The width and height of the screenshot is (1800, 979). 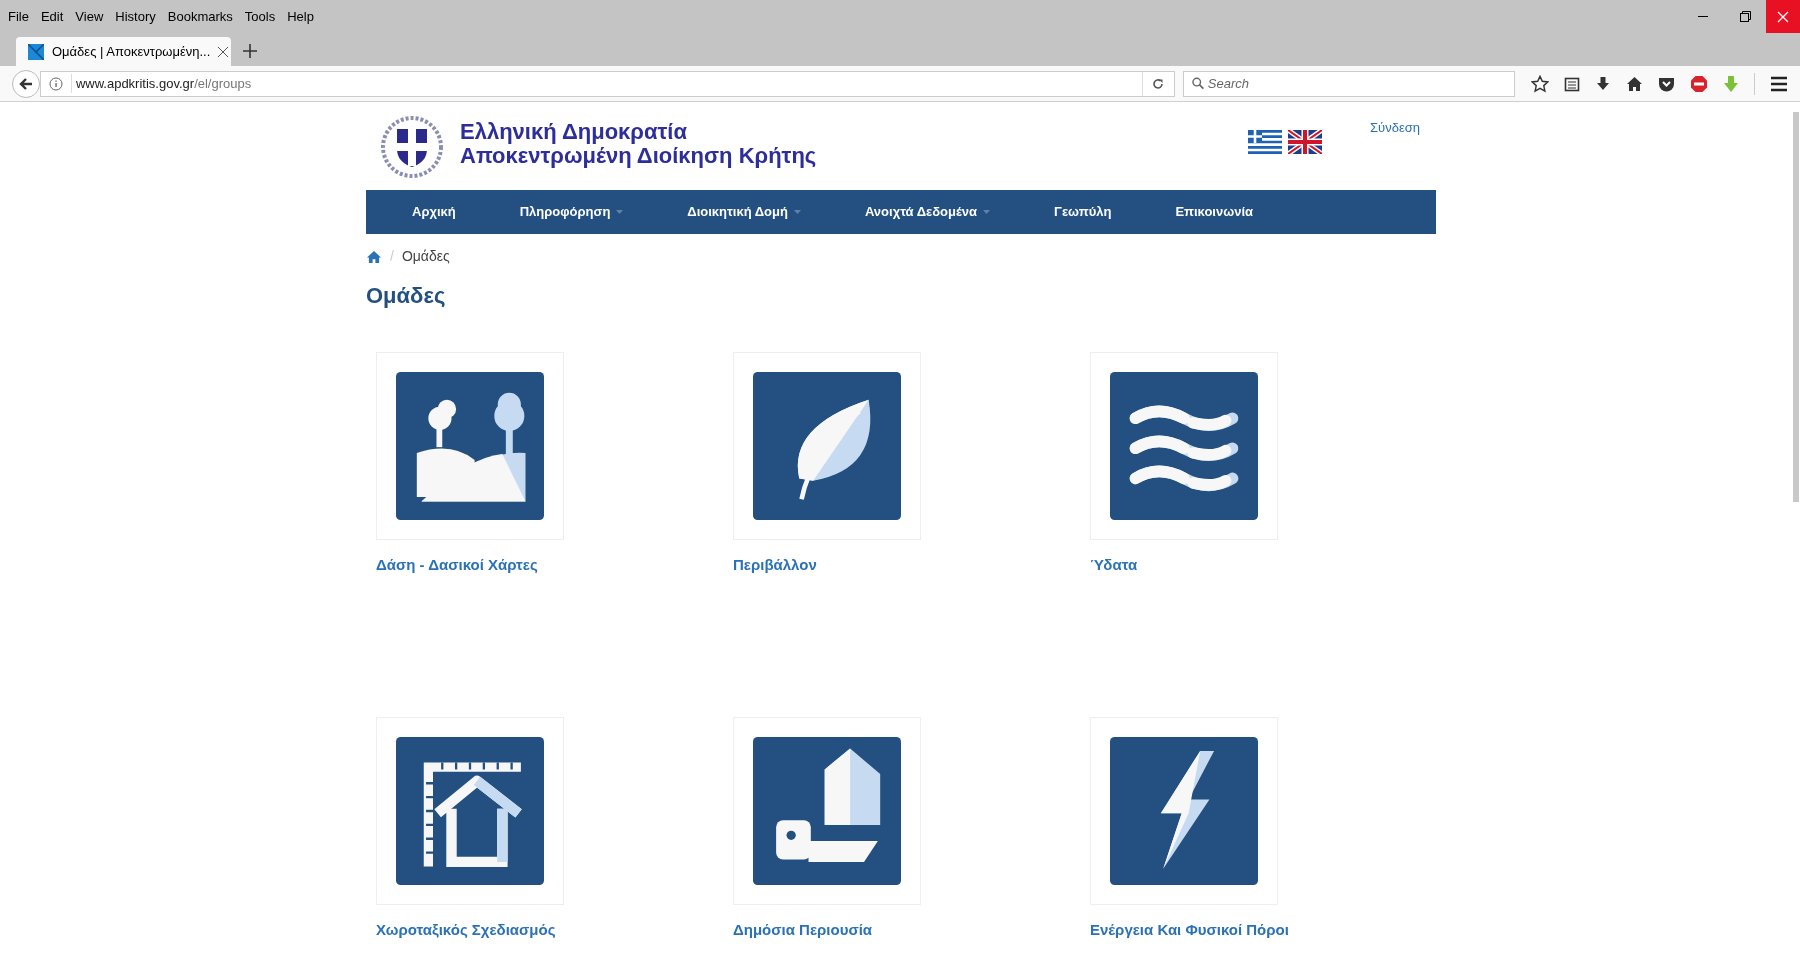 I want to click on site-title: Ελληνική Δημοκρατία, so click(x=574, y=132).